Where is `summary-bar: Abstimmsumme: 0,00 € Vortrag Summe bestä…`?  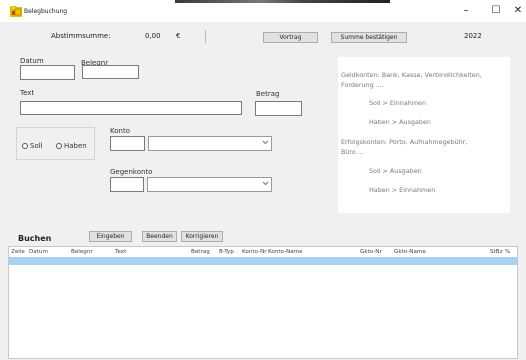
summary-bar: Abstimmsumme: 0,00 € Vortrag Summe bestä… is located at coordinates (263, 36).